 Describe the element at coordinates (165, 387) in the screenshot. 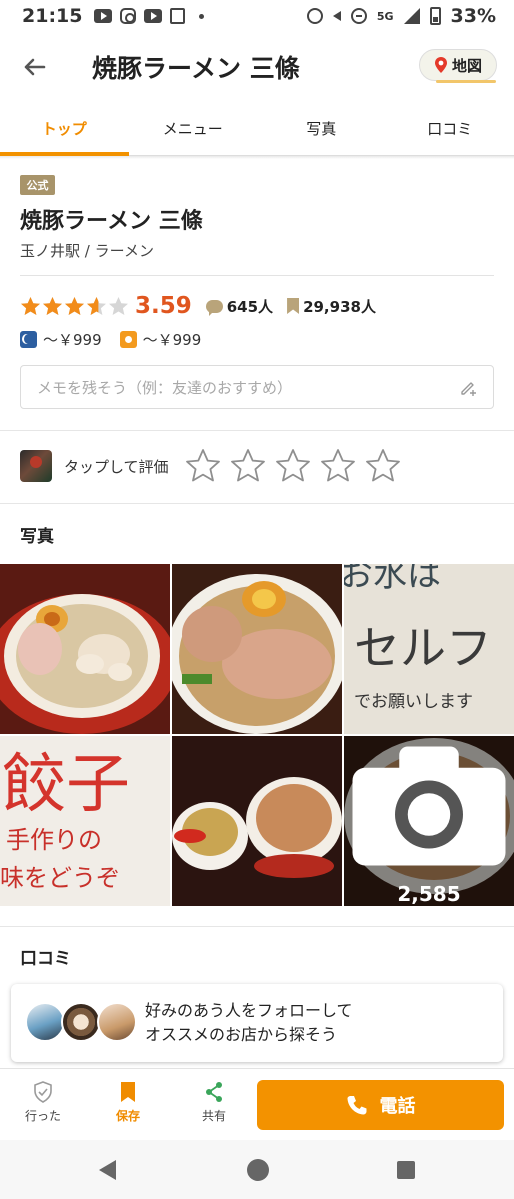

I see `memo-placeholder: メモを残そう（例：友達のおすすめ）` at that location.